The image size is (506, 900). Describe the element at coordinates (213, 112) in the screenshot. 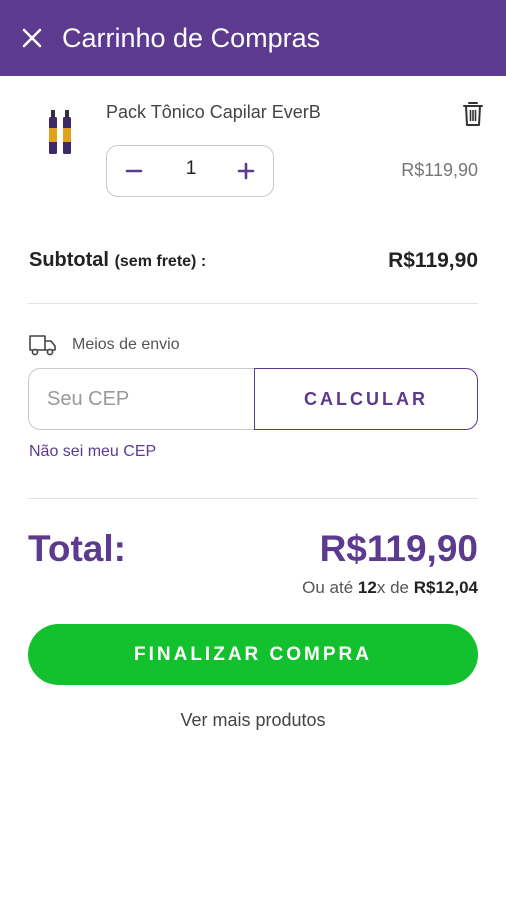

I see `product-name: Pack Tônico Capilar EverB` at that location.